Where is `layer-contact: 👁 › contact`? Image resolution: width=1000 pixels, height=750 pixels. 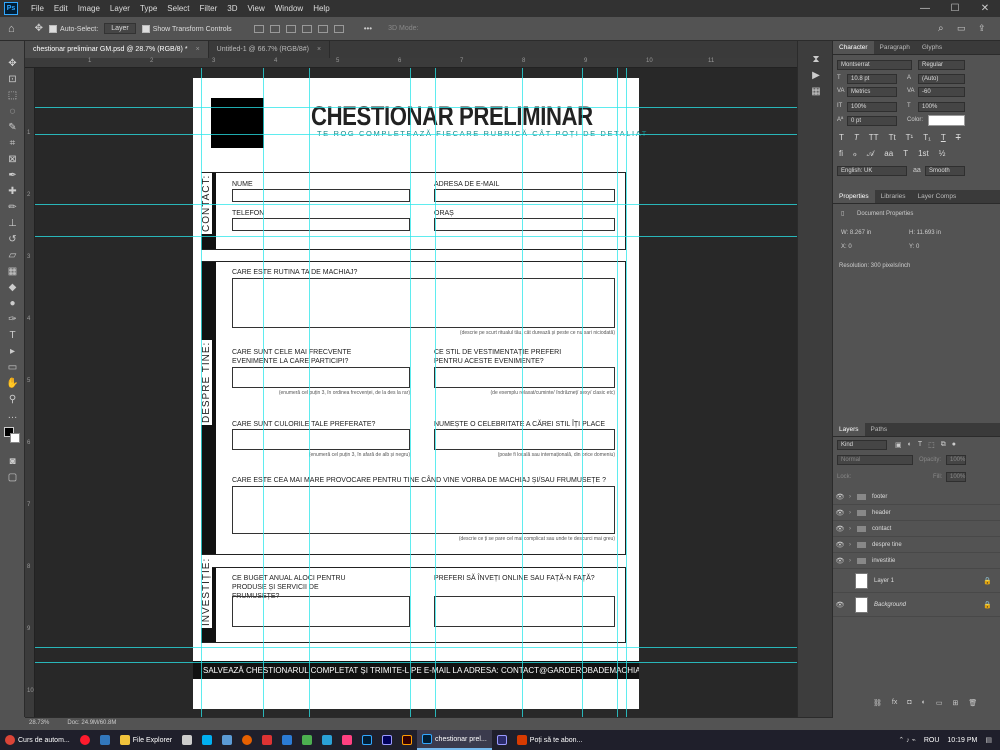
layer-contact: 👁 › contact is located at coordinates (916, 529).